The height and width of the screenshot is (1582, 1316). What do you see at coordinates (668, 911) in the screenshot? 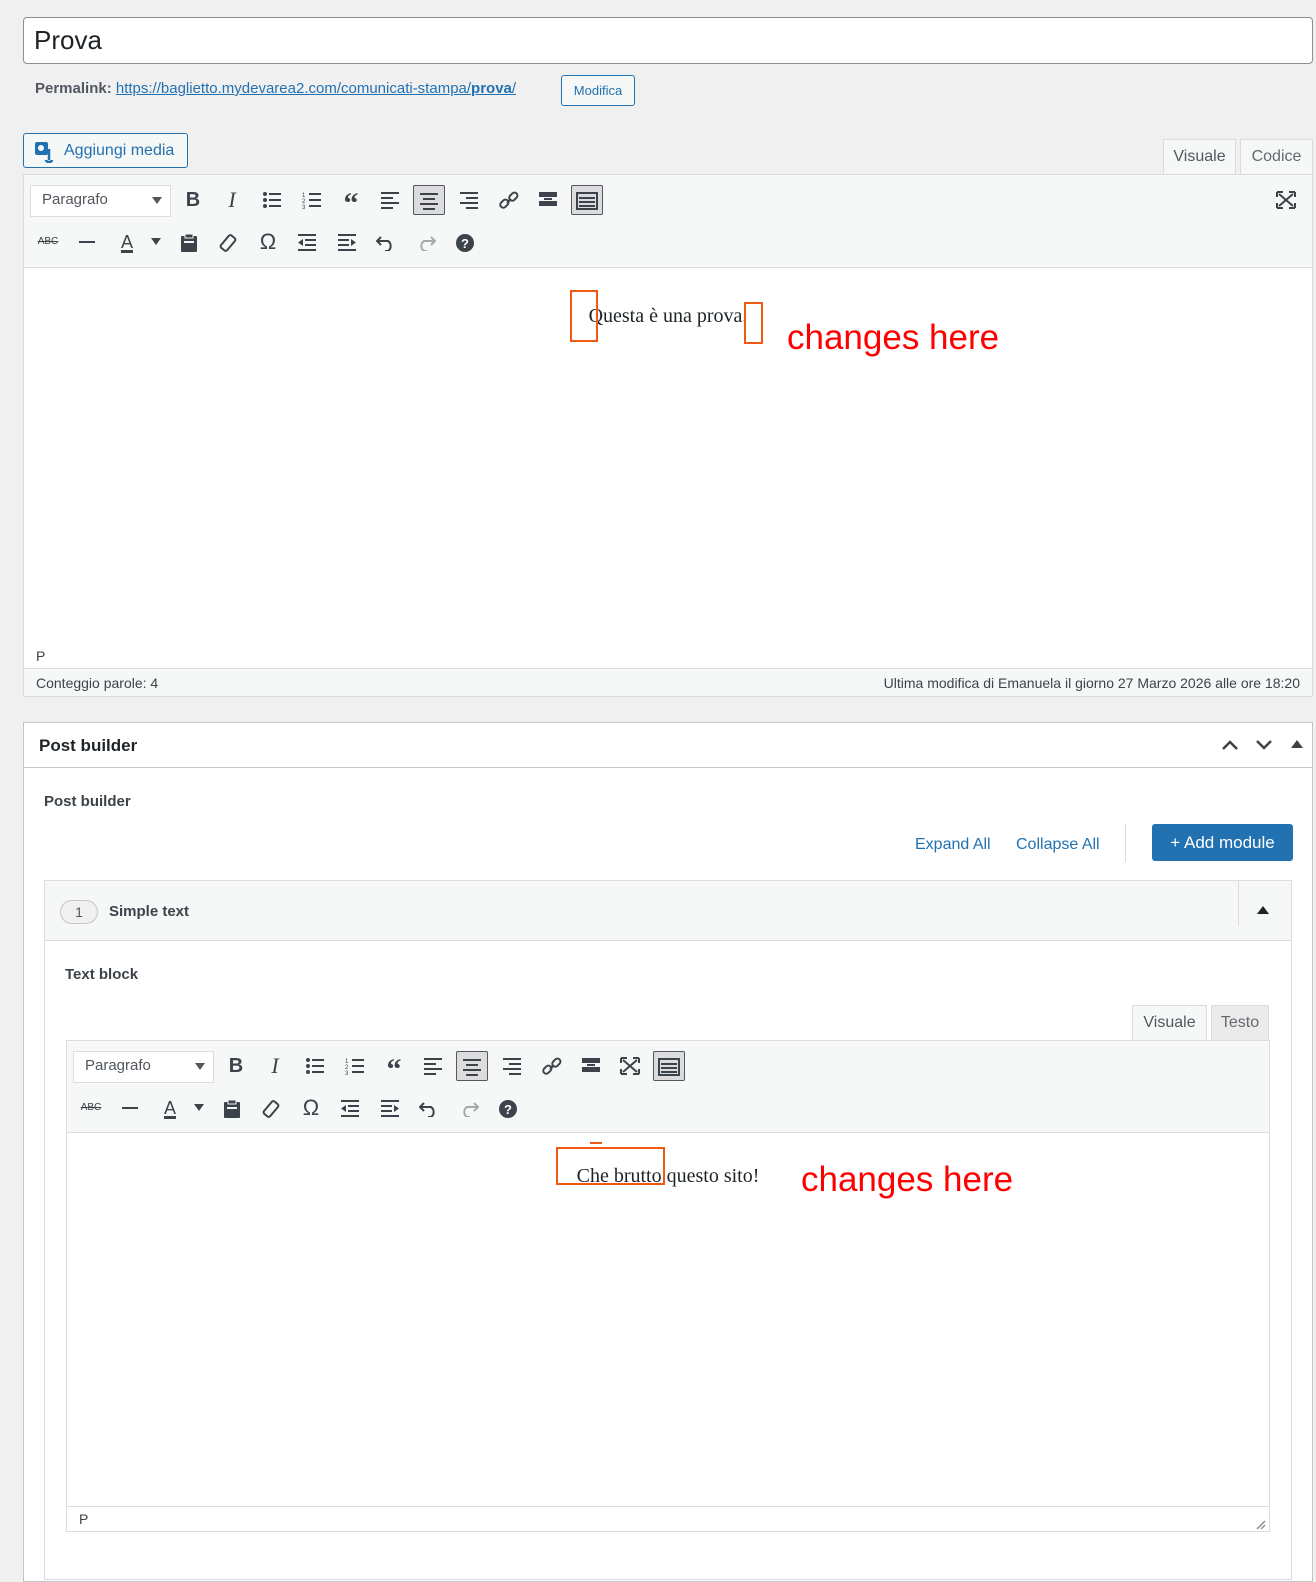
I see `module-header: 1 Simple text` at bounding box center [668, 911].